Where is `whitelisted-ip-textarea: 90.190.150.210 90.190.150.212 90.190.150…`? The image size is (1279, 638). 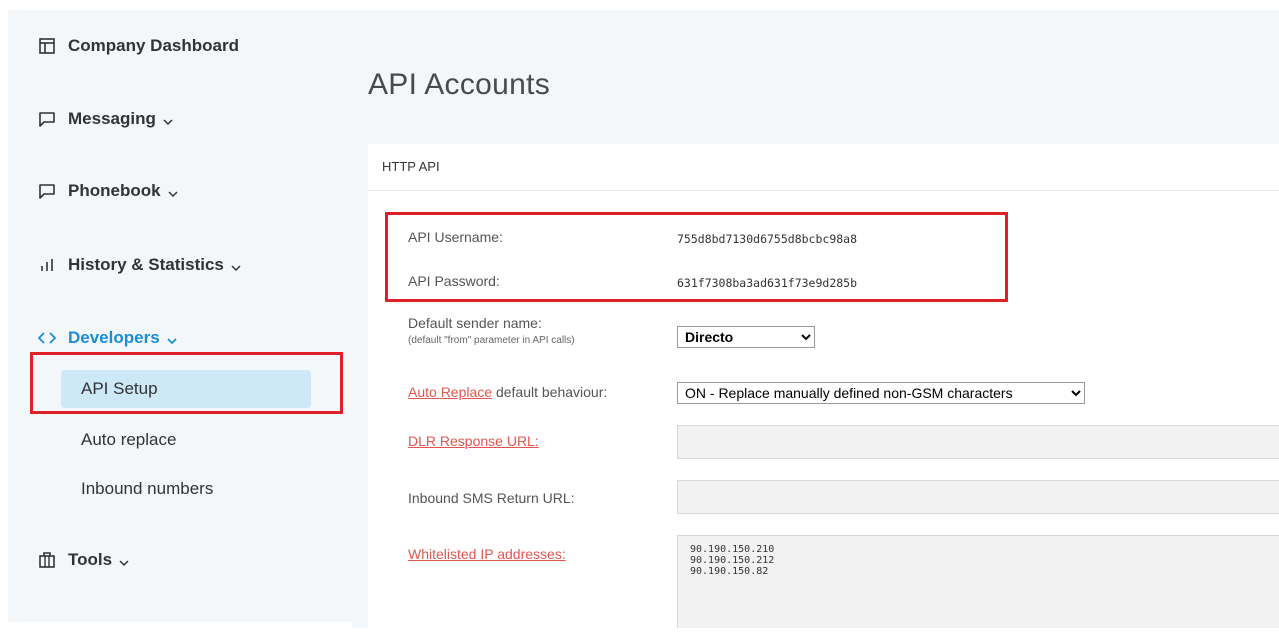
whitelisted-ip-textarea: 90.190.150.210 90.190.150.212 90.190.150… is located at coordinates (978, 581).